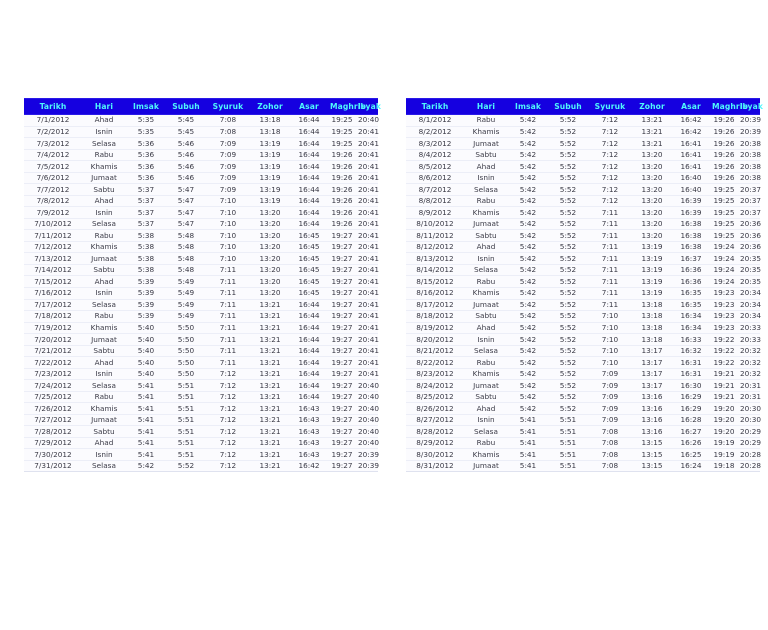  I want to click on cell-maghrib: 19:20, so click(724, 420).